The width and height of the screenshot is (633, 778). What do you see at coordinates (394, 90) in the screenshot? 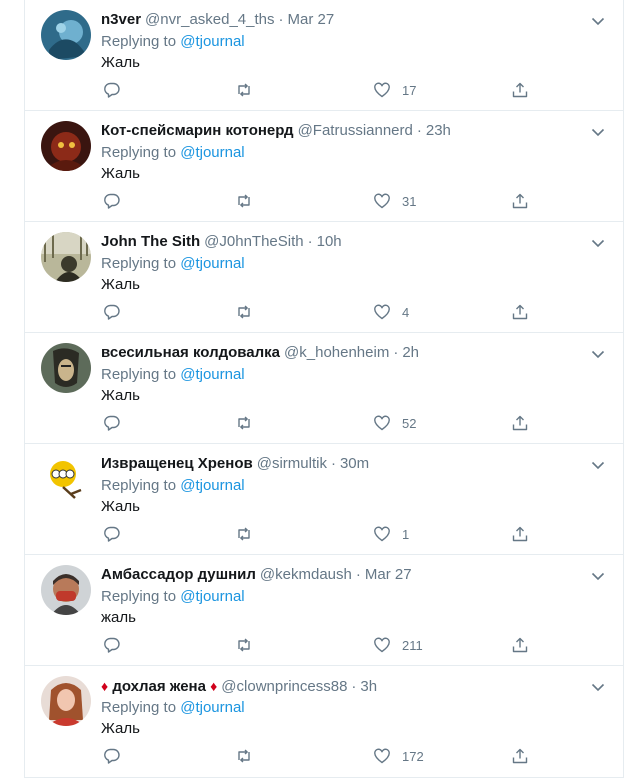
I see `like-button: 17` at bounding box center [394, 90].